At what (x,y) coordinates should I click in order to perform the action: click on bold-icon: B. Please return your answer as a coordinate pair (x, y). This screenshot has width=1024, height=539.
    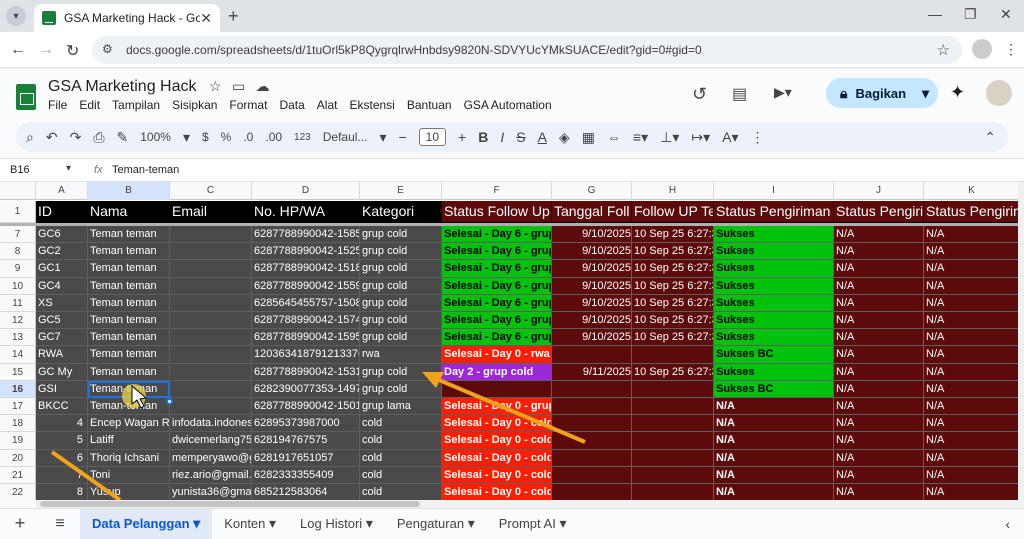
    Looking at the image, I should click on (483, 137).